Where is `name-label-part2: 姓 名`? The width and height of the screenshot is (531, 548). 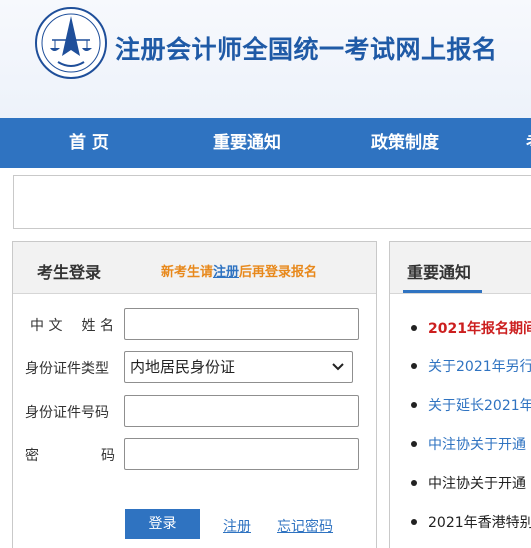
name-label-part2: 姓 名 is located at coordinates (97, 326).